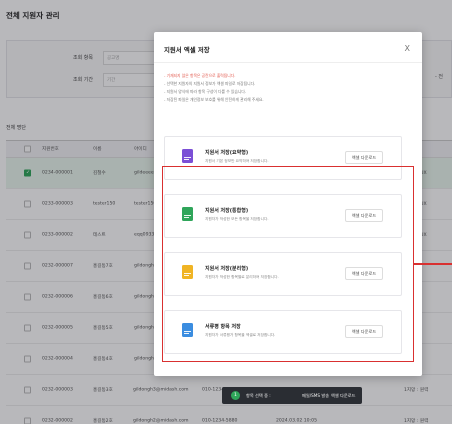 Image resolution: width=452 pixels, height=424 pixels. What do you see at coordinates (200, 75) in the screenshot?
I see `note-line: - 기재되지 않은 항목은 공란으로 출력됩니다.` at bounding box center [200, 75].